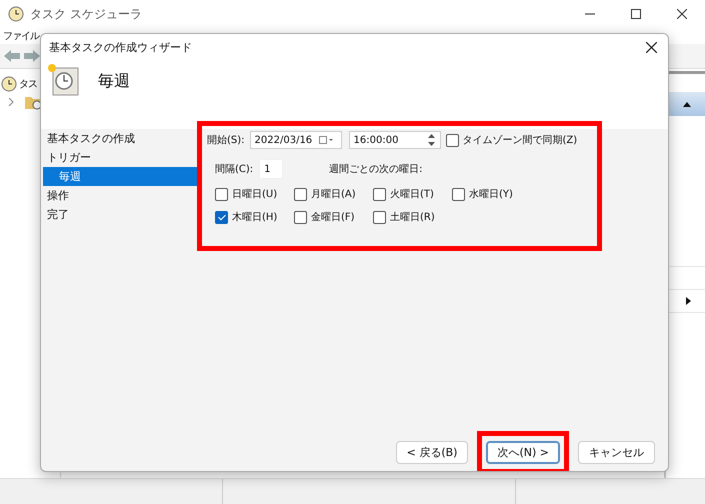  What do you see at coordinates (32, 56) in the screenshot?
I see `forward-arrow-icon` at bounding box center [32, 56].